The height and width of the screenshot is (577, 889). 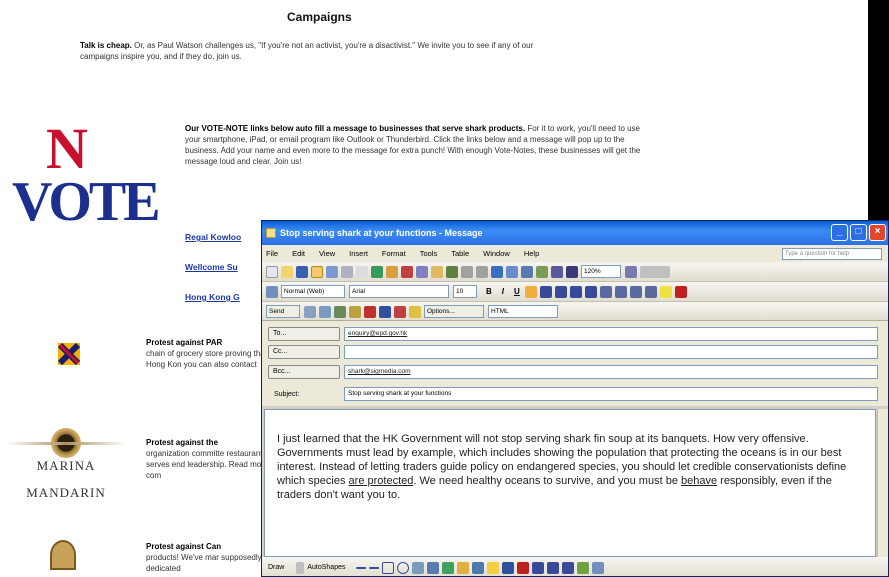 What do you see at coordinates (839, 232) in the screenshot?
I see `minimize-button: _` at bounding box center [839, 232].